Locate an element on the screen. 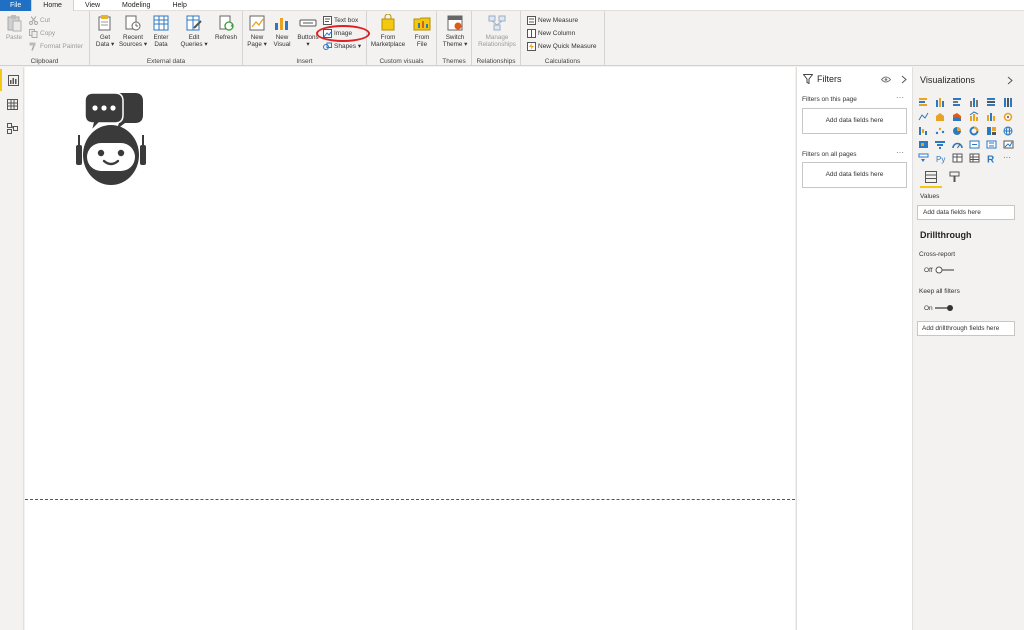 Image resolution: width=1024 pixels, height=630 pixels. clustered-column-chart-icon is located at coordinates (974, 102).